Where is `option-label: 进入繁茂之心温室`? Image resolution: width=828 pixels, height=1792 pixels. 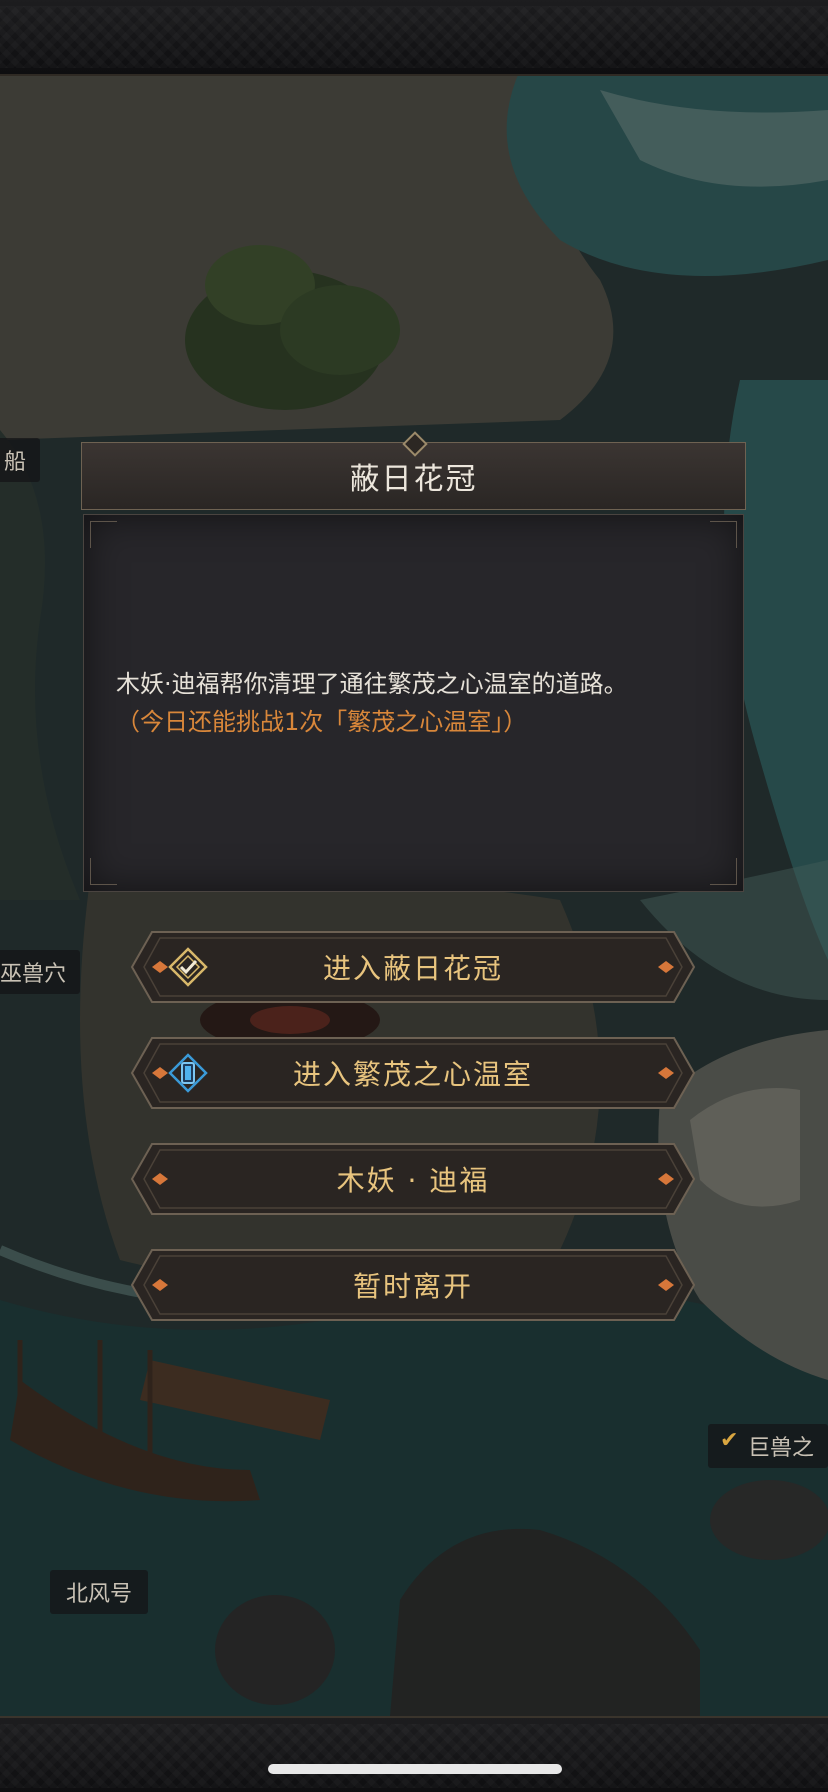 option-label: 进入繁茂之心温室 is located at coordinates (412, 1074).